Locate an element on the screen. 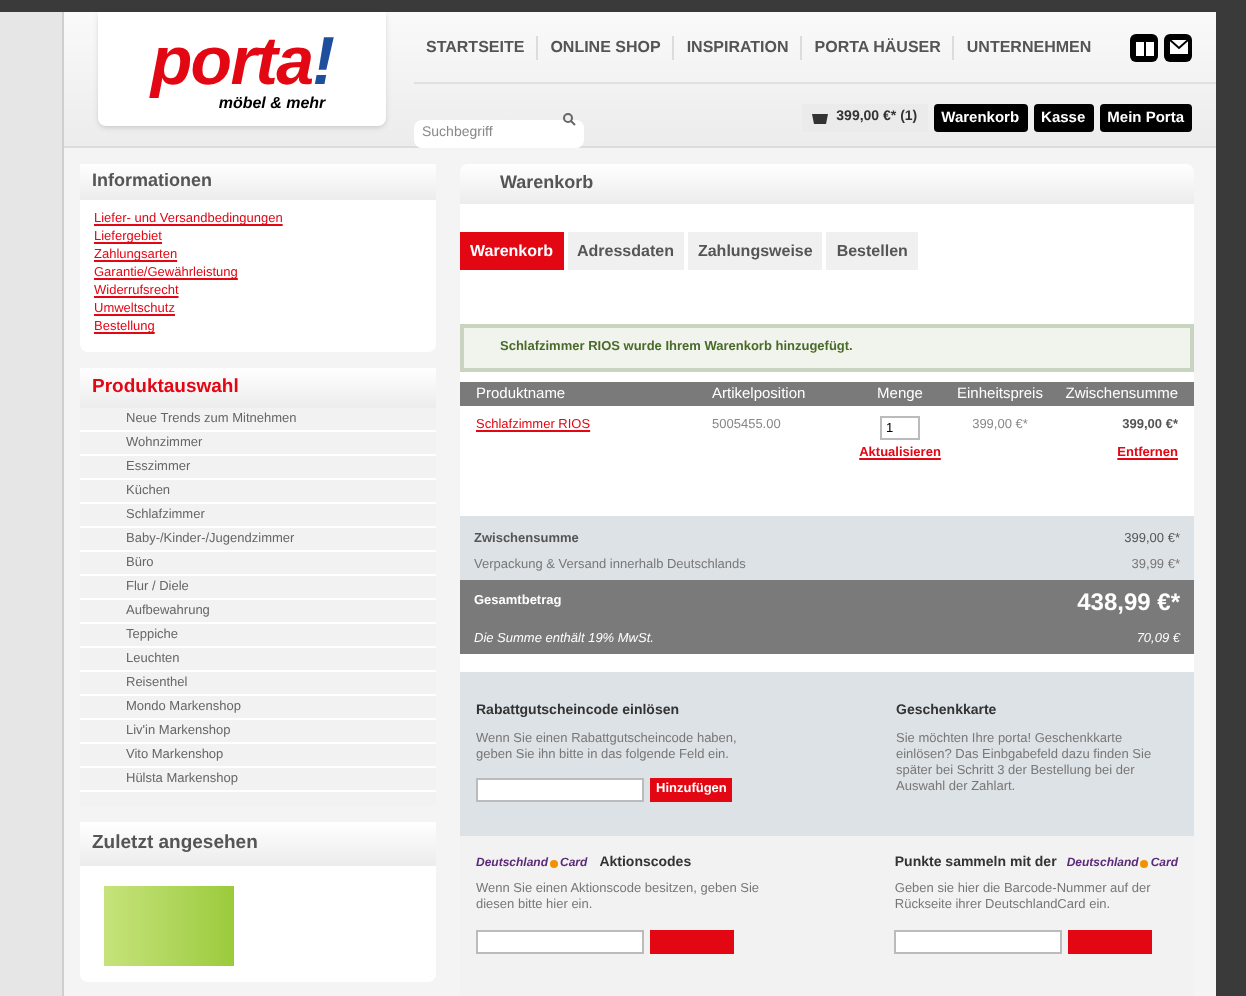 Image resolution: width=1246 pixels, height=996 pixels. info-panel-title: Informationen is located at coordinates (258, 182).